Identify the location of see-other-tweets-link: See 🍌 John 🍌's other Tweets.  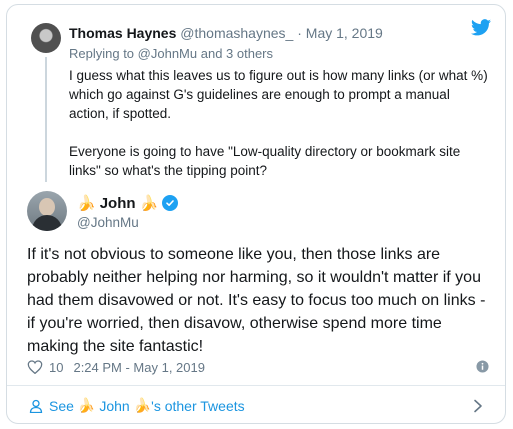
(256, 404).